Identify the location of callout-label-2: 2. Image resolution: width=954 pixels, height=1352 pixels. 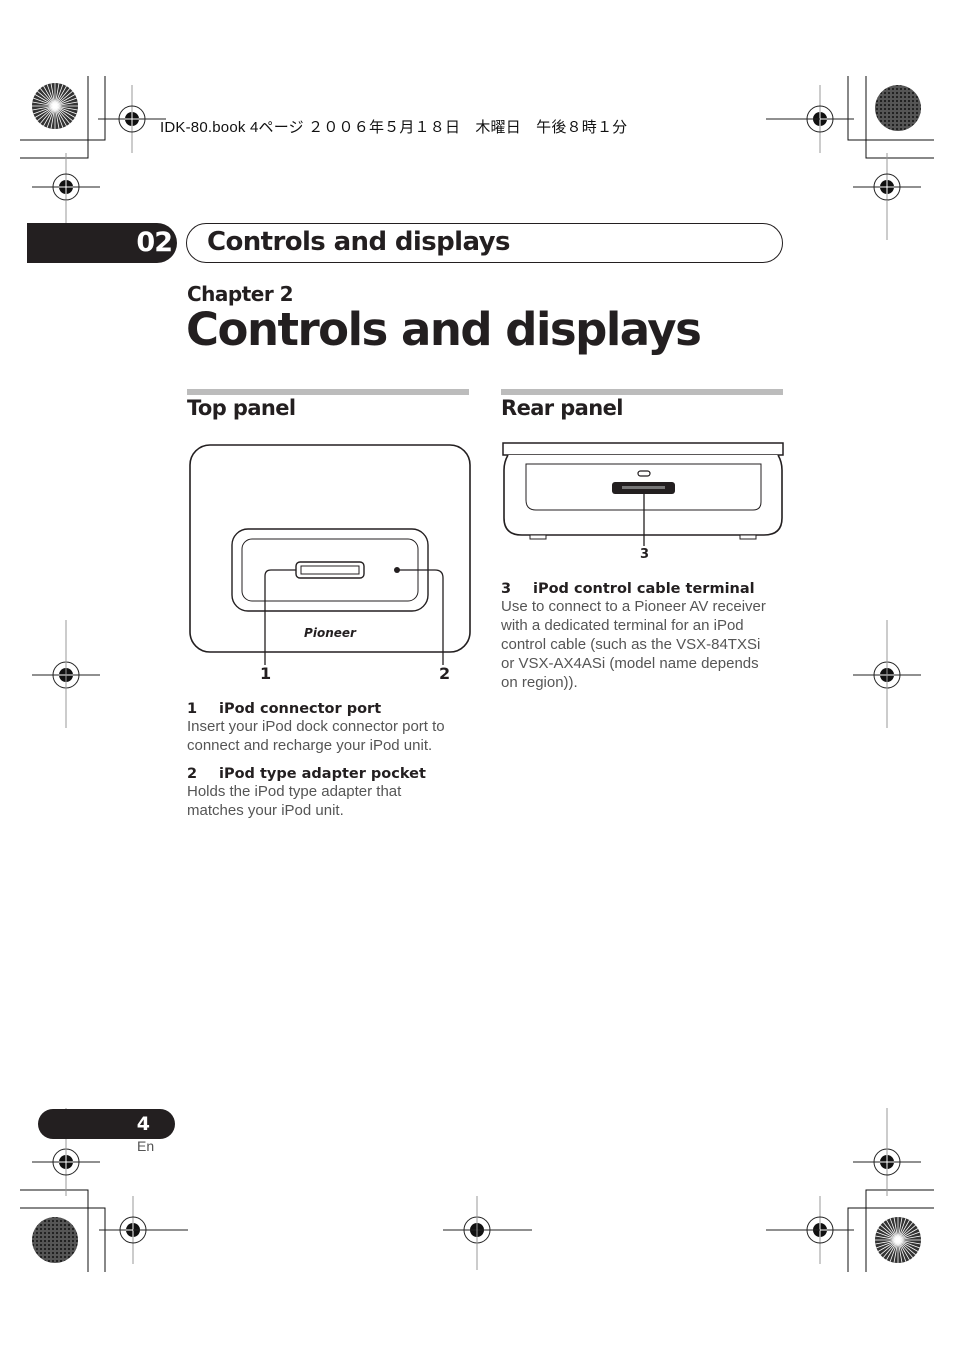
(445, 673).